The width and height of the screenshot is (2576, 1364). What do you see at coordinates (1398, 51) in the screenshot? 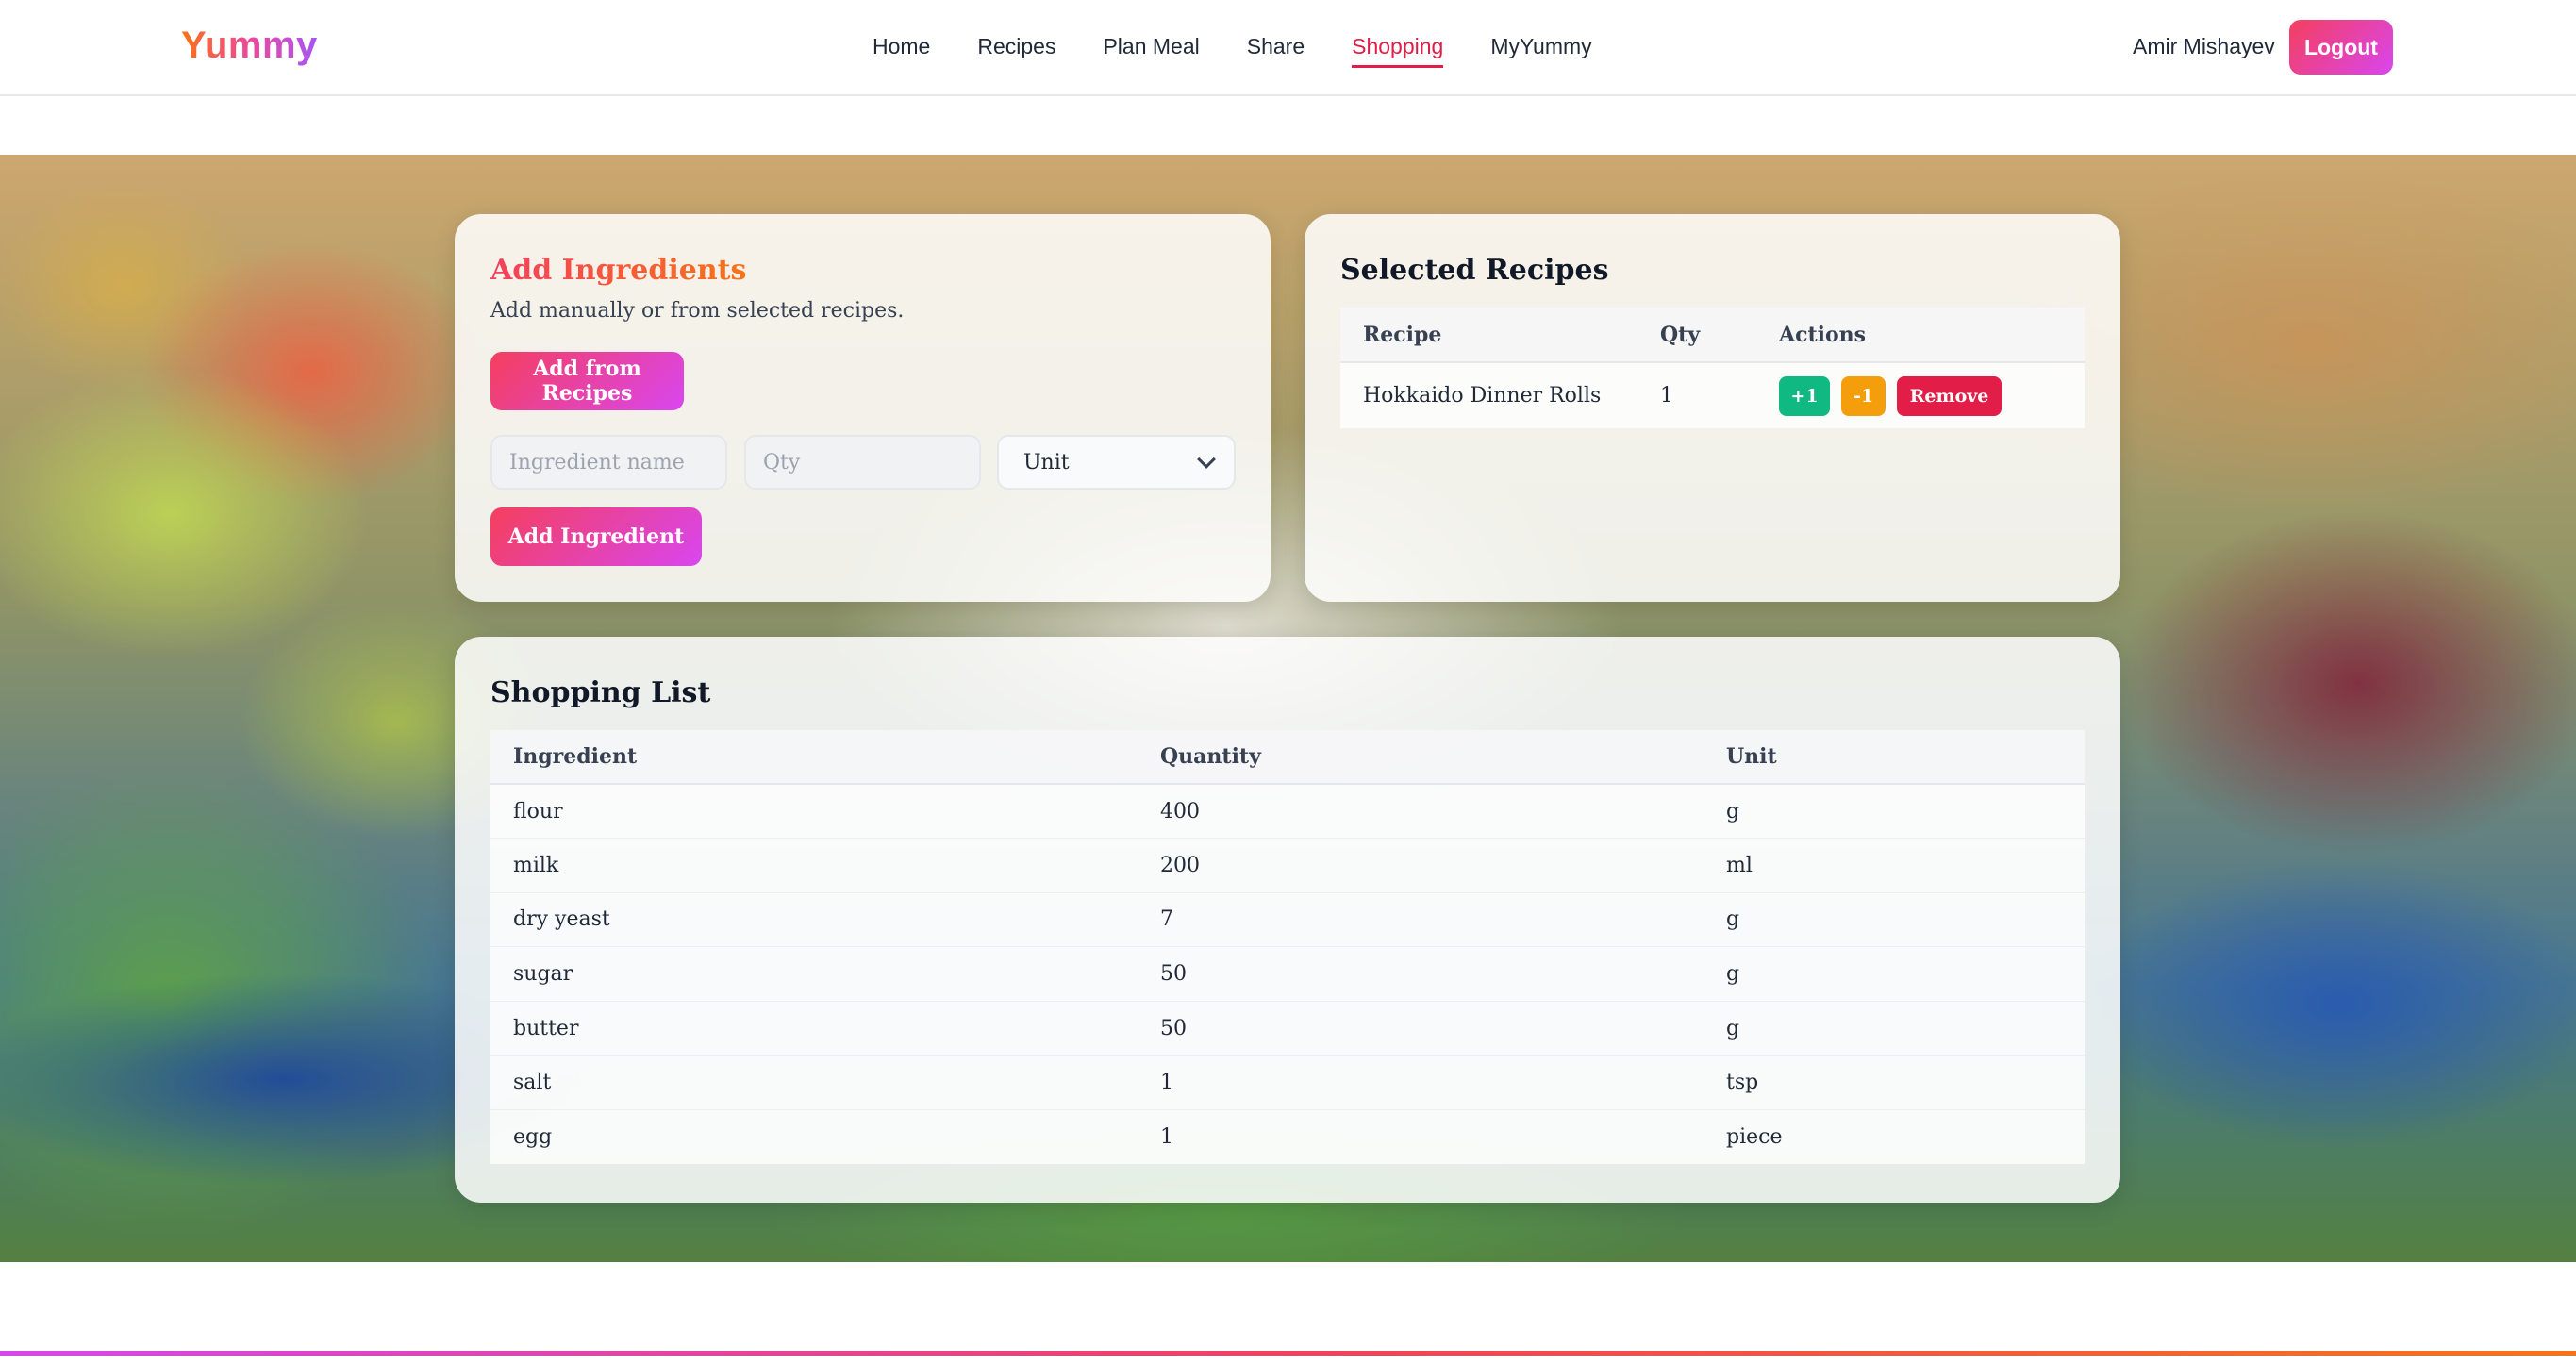
I see `nav-link-shopping: Shopping` at bounding box center [1398, 51].